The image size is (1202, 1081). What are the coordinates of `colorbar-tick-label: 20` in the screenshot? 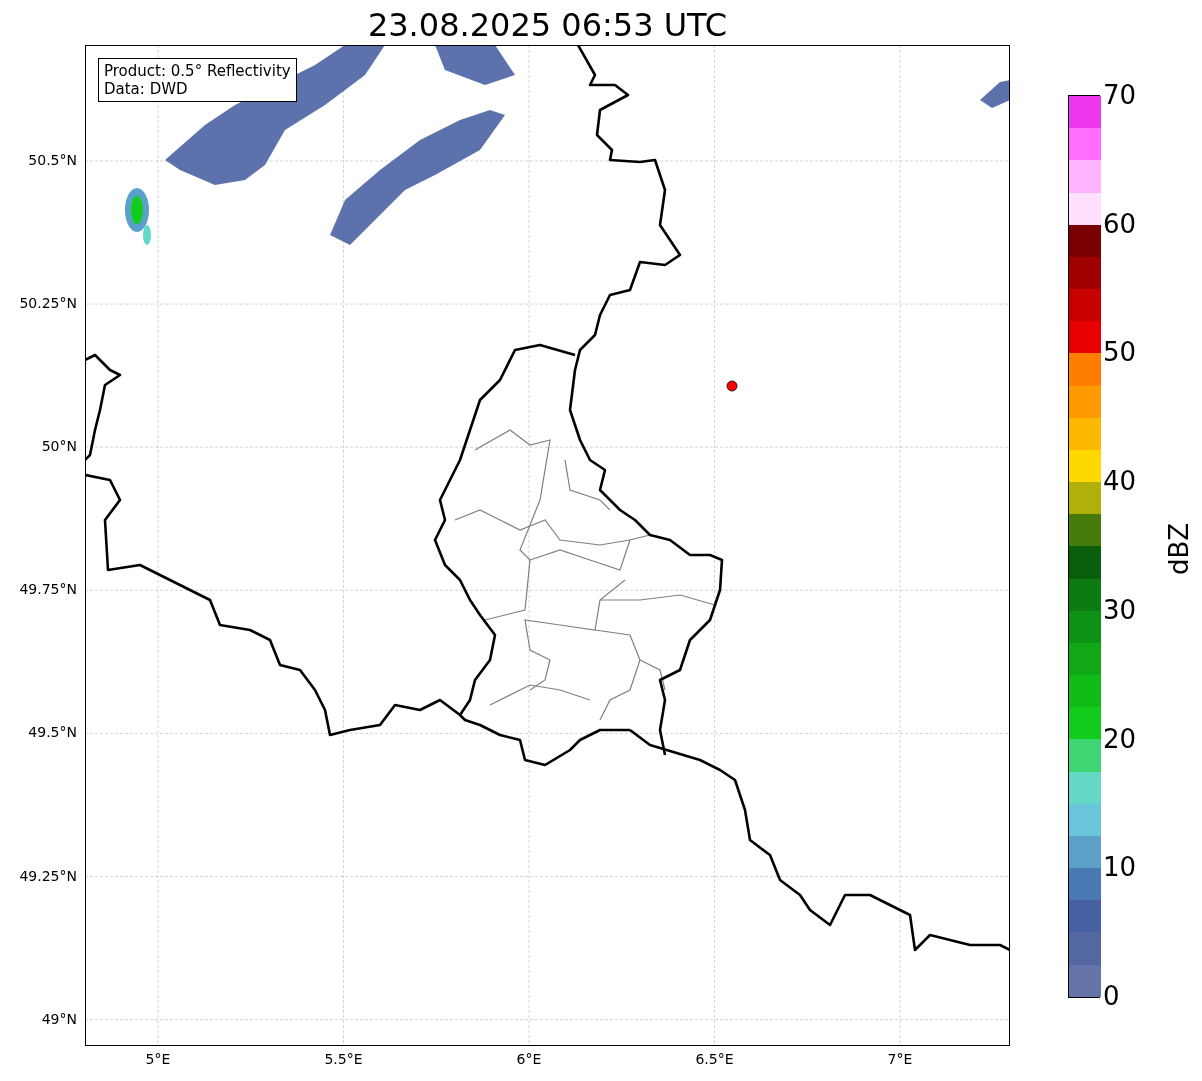 It's located at (1120, 738).